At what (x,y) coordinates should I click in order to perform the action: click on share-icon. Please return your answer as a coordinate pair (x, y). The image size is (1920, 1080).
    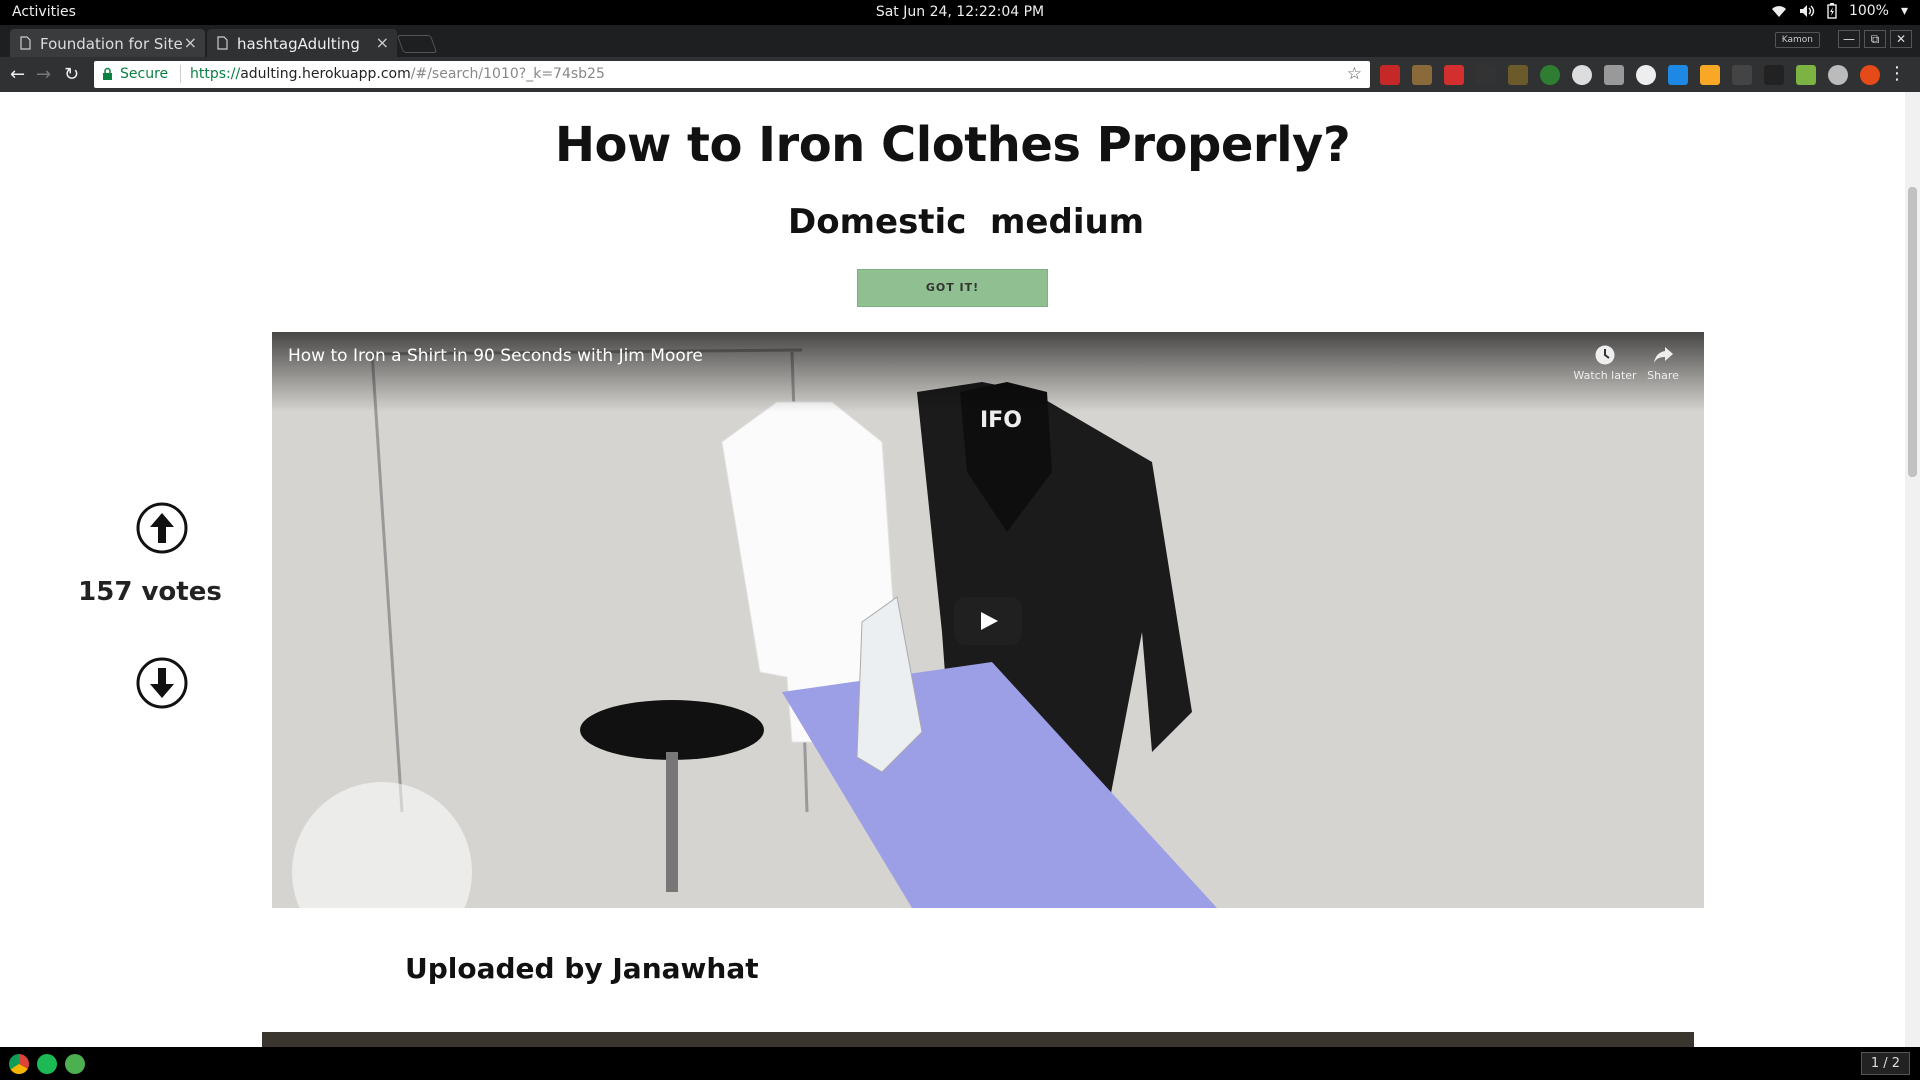
    Looking at the image, I should click on (1663, 355).